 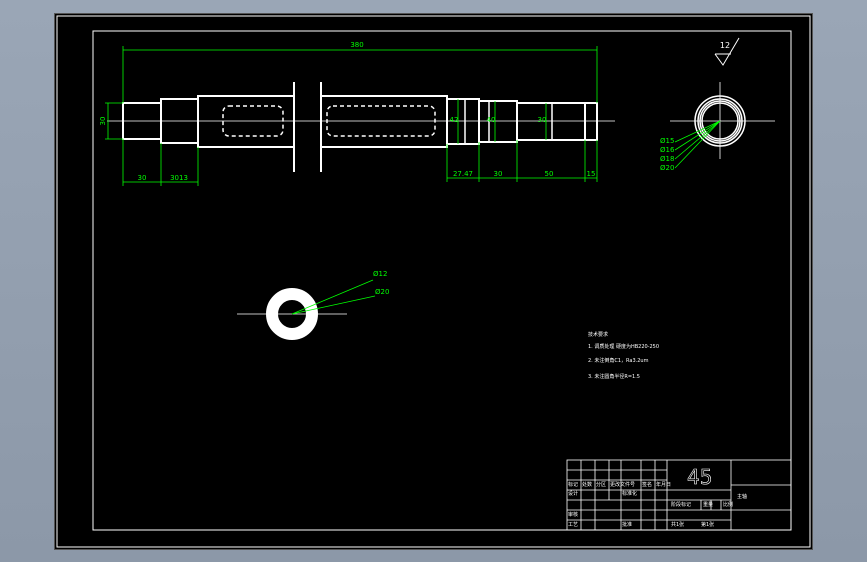 What do you see at coordinates (679, 495) in the screenshot?
I see `title-block` at bounding box center [679, 495].